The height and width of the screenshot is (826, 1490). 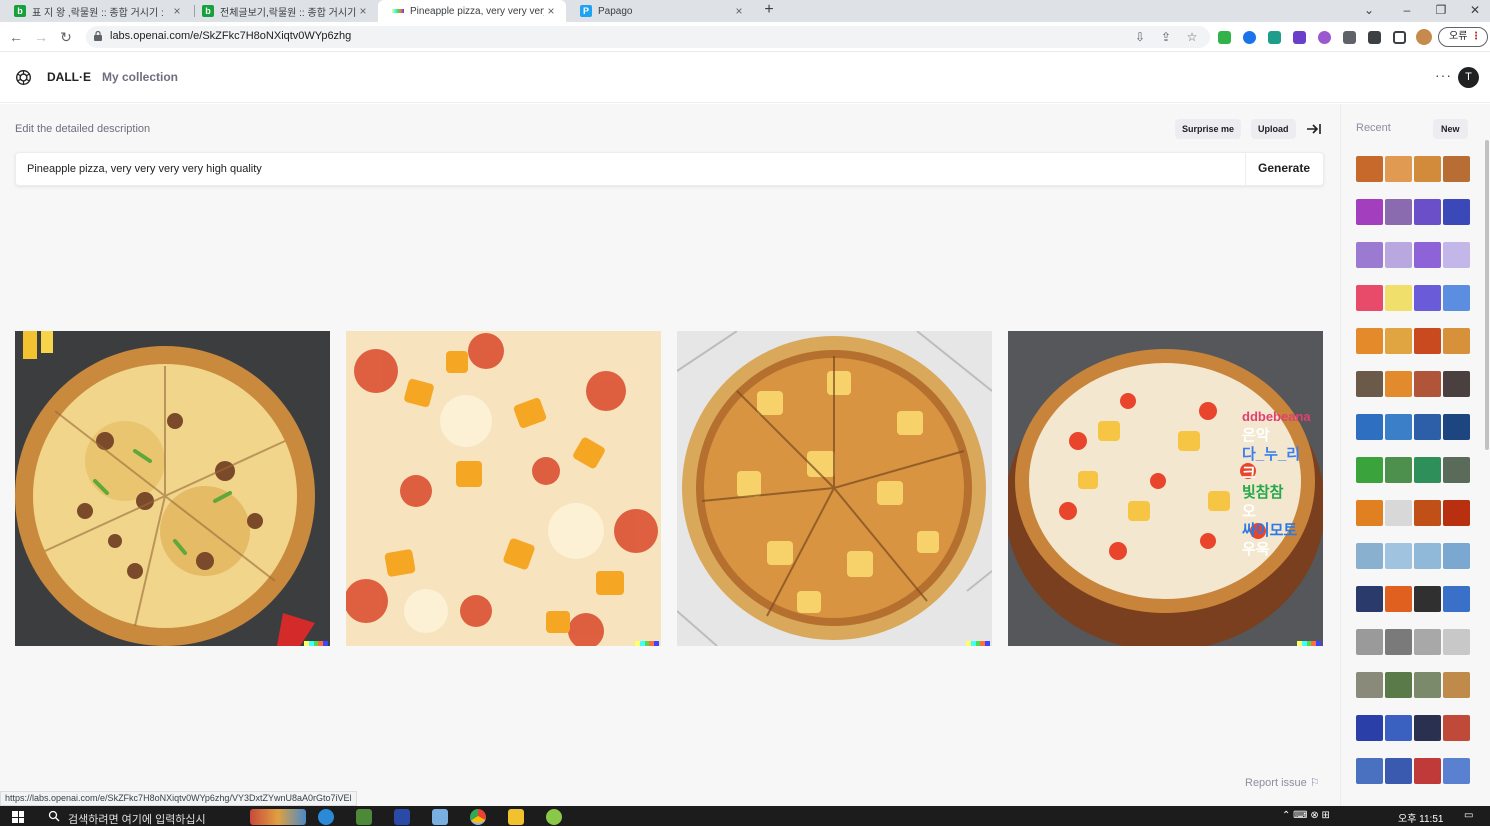 I want to click on install-icon: ⇩, so click(x=1140, y=37).